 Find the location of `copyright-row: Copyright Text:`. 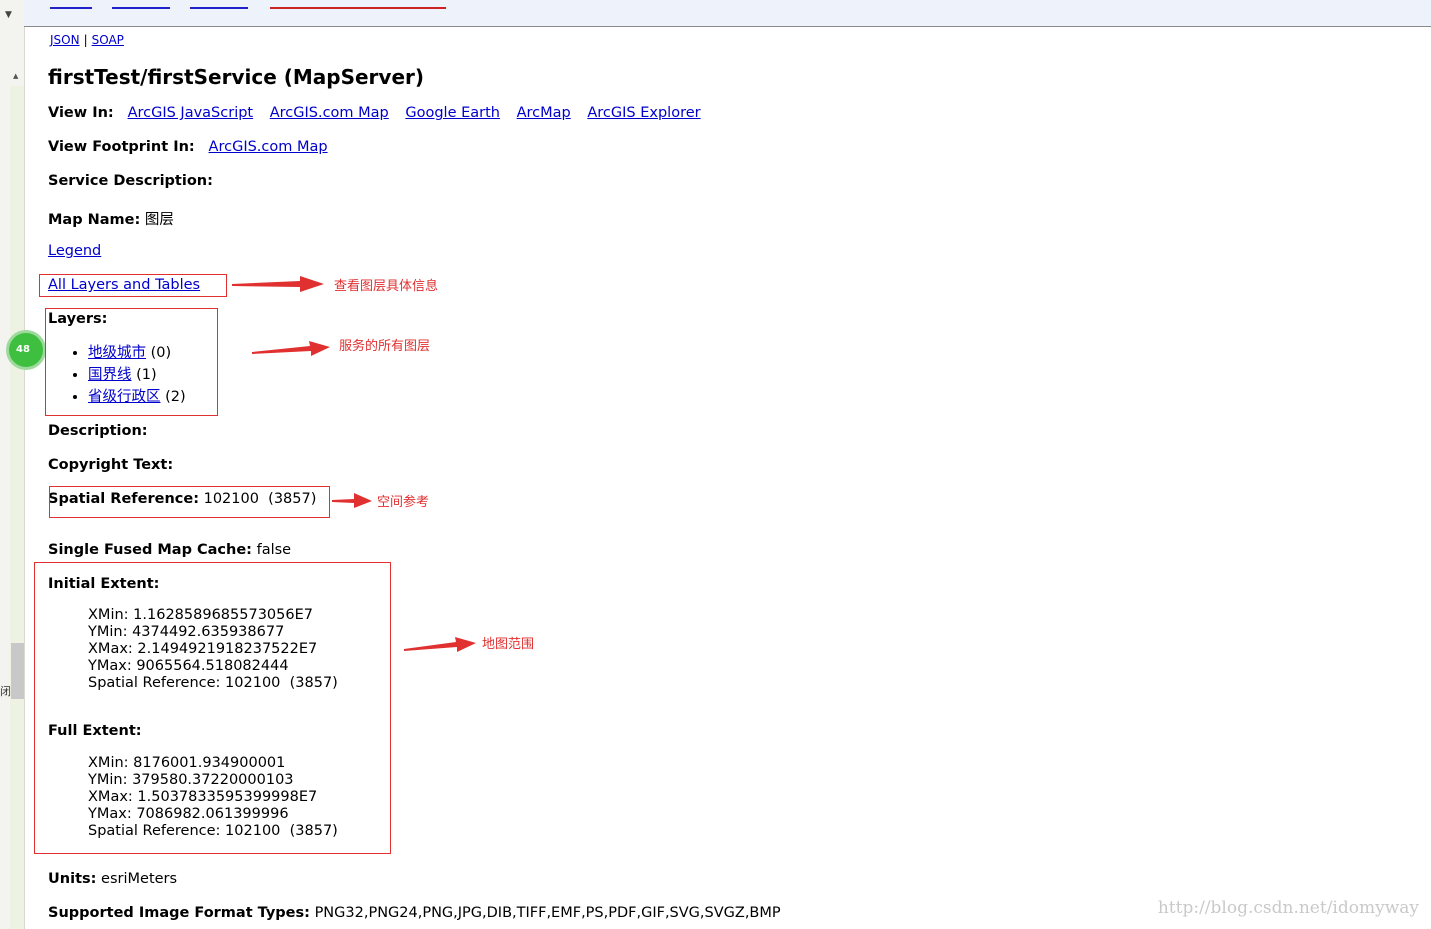

copyright-row: Copyright Text: is located at coordinates (110, 465).